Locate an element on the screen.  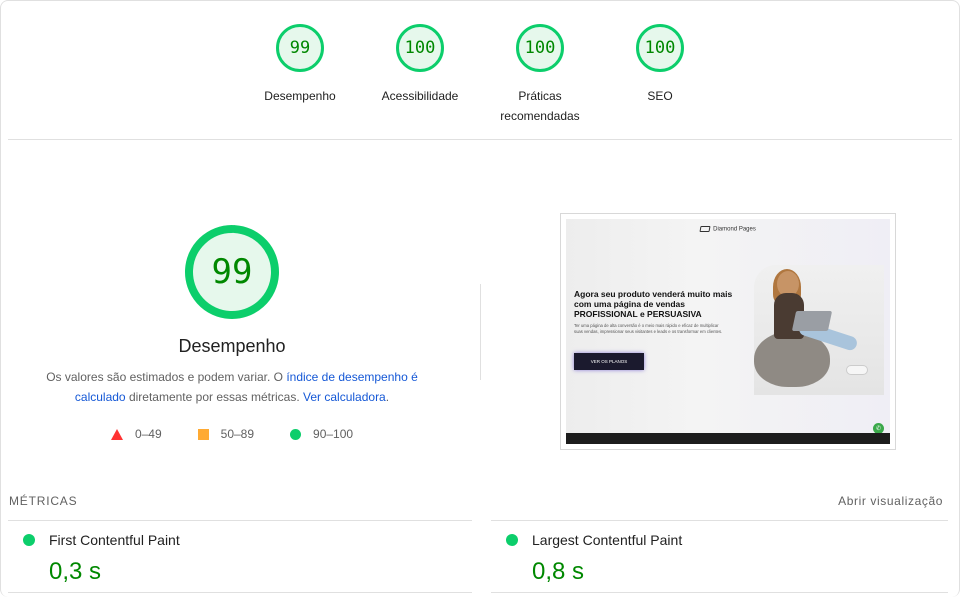
metric-header: Largest Contentful Paint is located at coordinates (594, 540).